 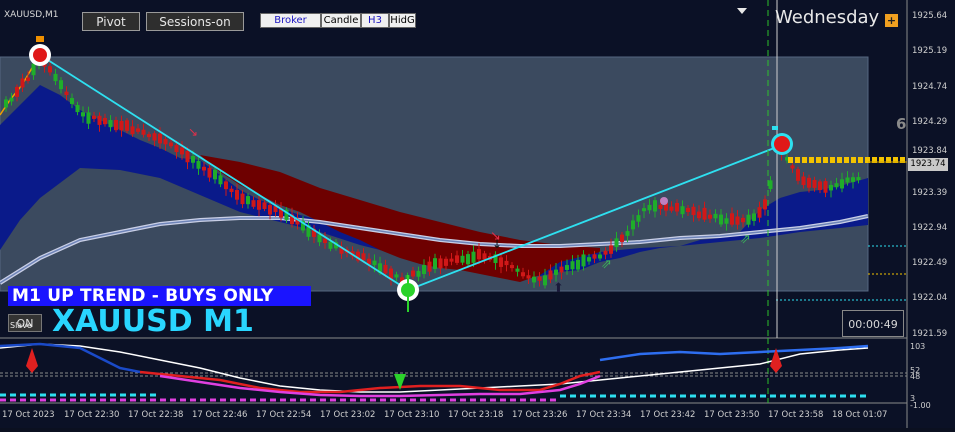 I want to click on time-tick: 17 Oct 22:54, so click(x=284, y=415).